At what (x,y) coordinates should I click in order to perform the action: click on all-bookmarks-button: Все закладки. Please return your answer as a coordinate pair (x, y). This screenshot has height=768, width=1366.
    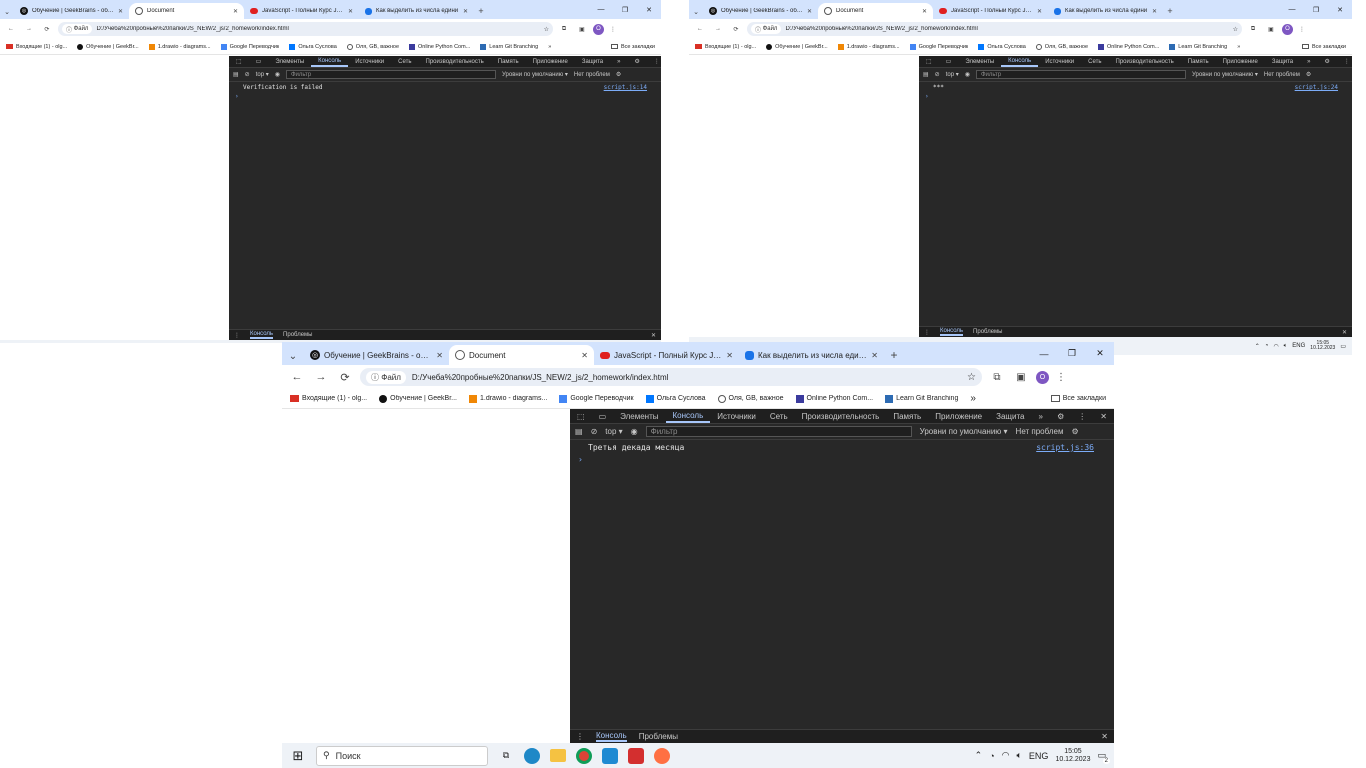
    Looking at the image, I should click on (1078, 398).